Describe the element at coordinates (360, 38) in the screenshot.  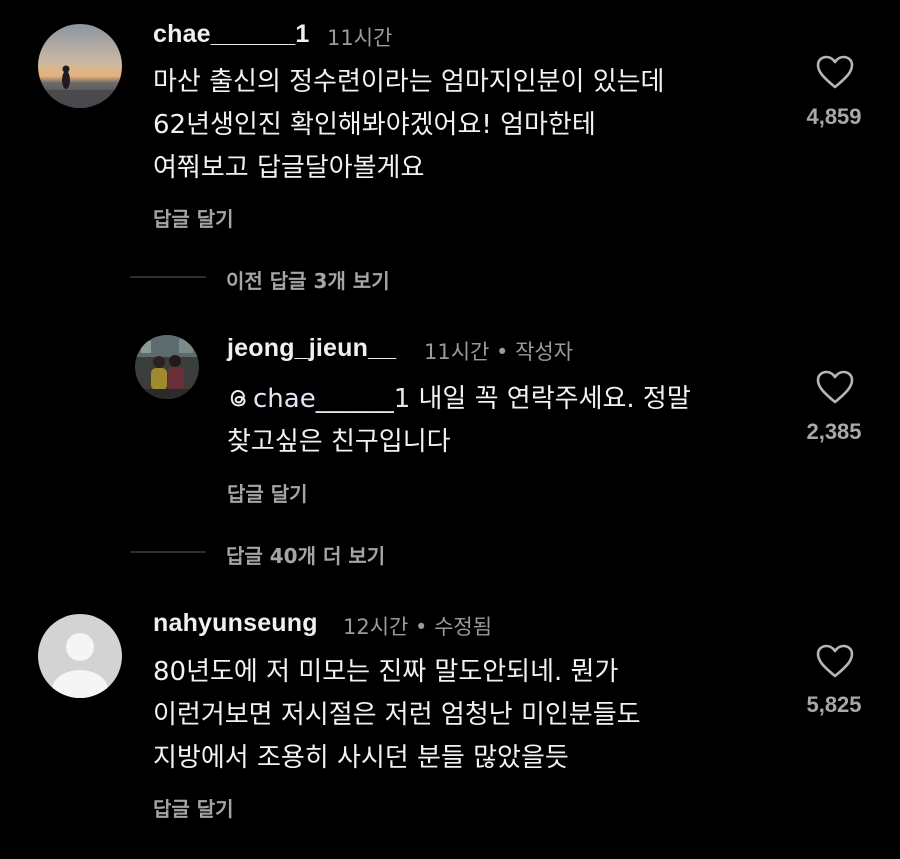
I see `comment-timestamp: 11시간` at that location.